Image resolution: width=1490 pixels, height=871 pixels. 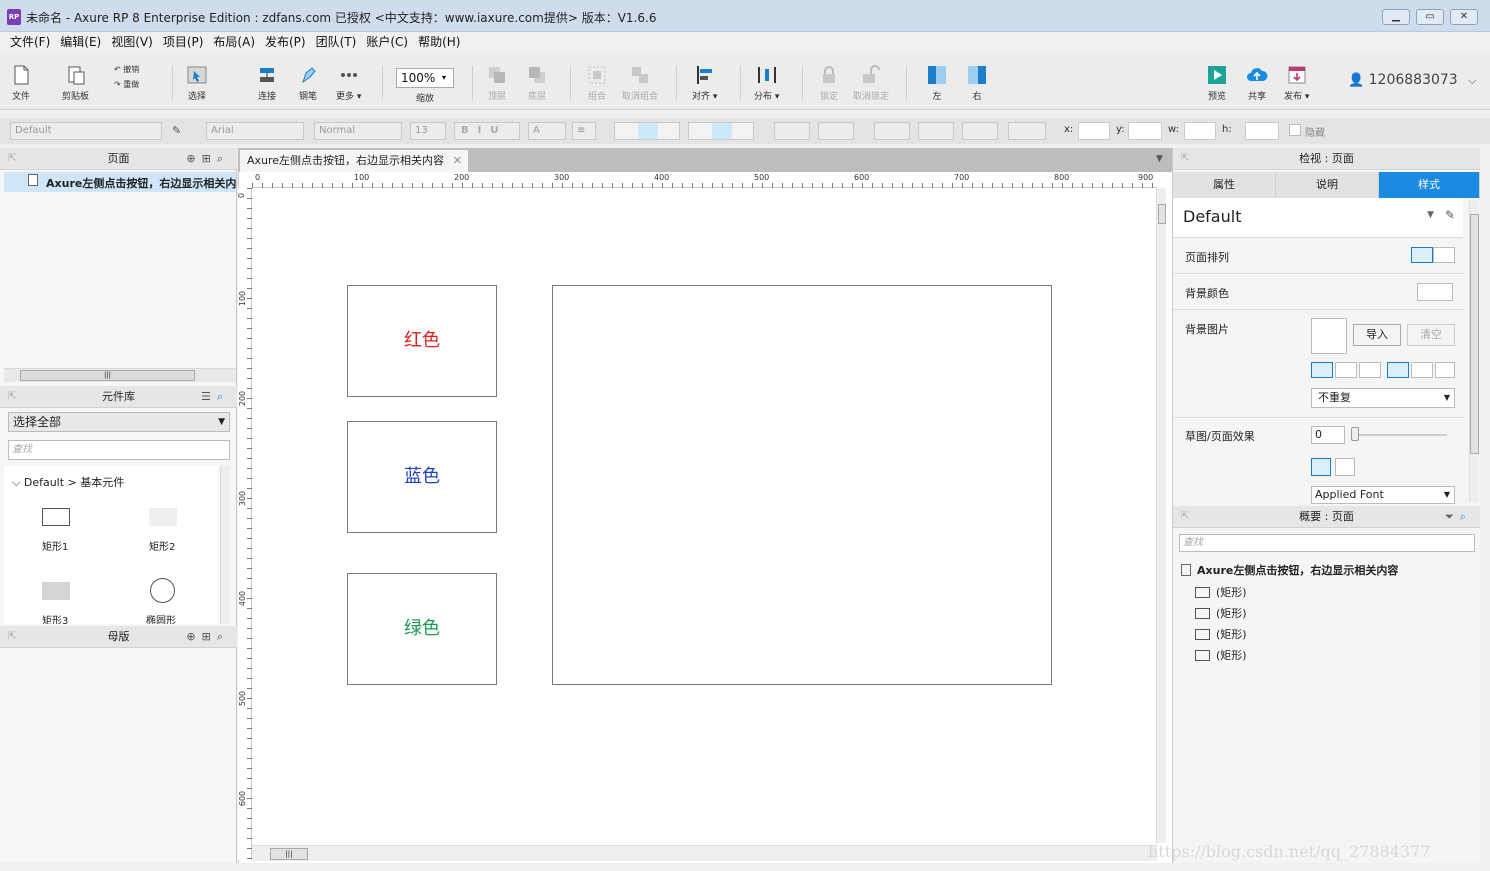 What do you see at coordinates (1398, 370) in the screenshot?
I see `image-valign-top-icon` at bounding box center [1398, 370].